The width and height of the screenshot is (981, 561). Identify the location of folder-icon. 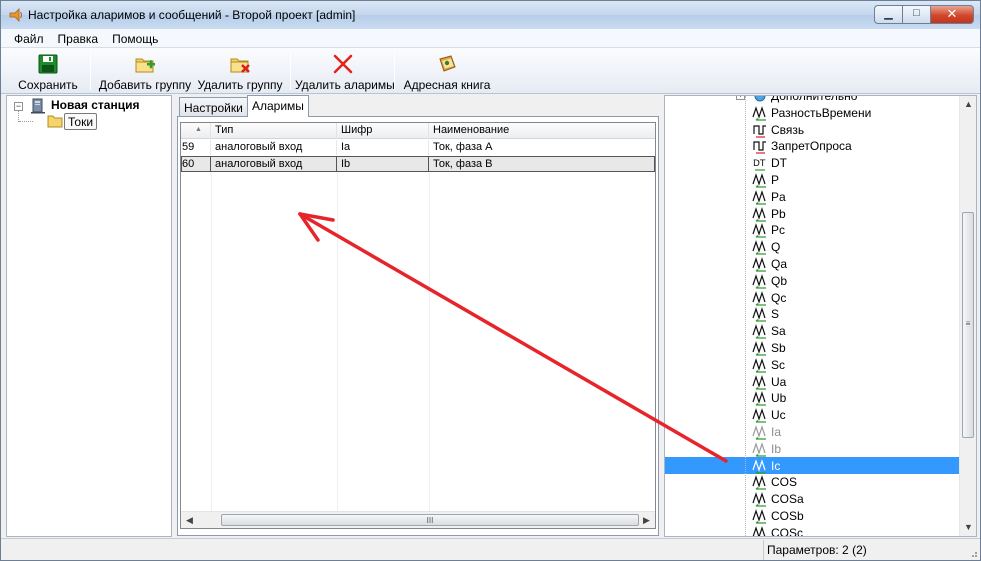
(55, 121).